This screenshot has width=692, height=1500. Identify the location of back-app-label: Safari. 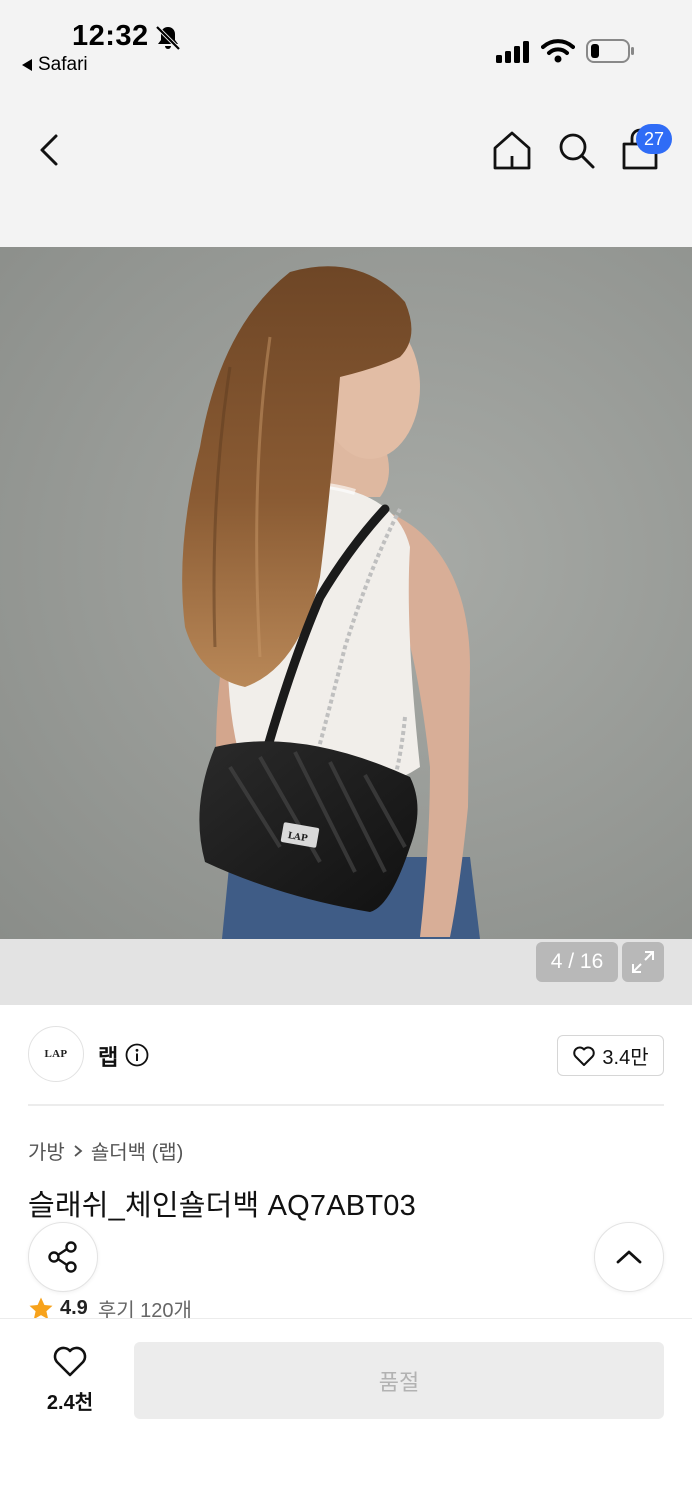
(63, 64).